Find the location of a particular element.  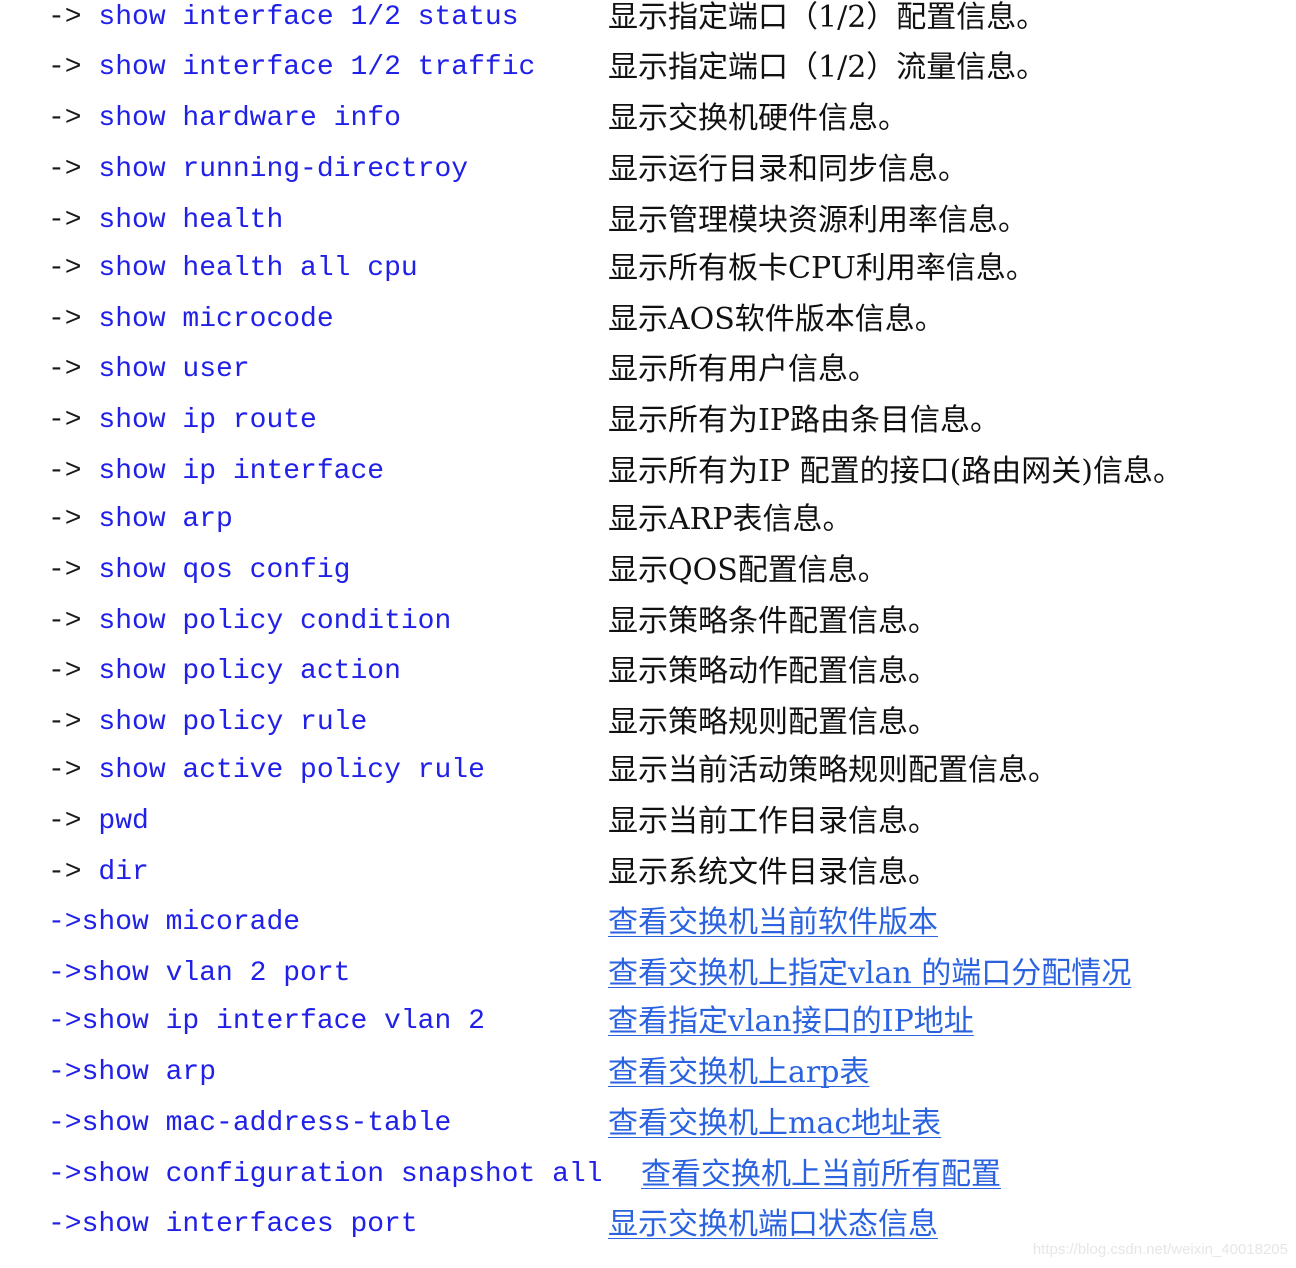

command-row: -> show health 显示管理模块资源利用率信息。 is located at coordinates (648, 228).